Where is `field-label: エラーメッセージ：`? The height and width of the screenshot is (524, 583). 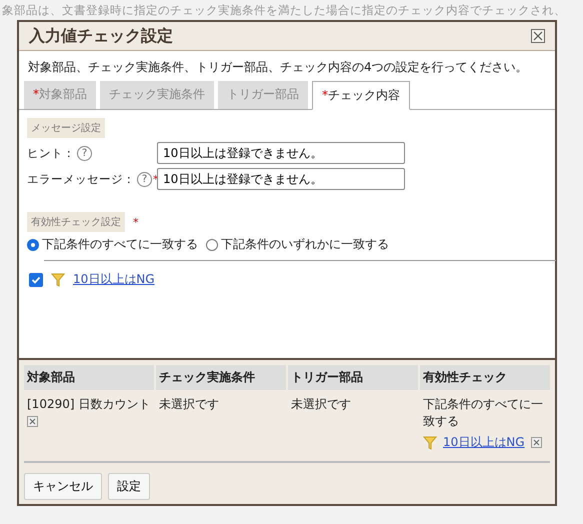
field-label: エラーメッセージ： is located at coordinates (81, 179).